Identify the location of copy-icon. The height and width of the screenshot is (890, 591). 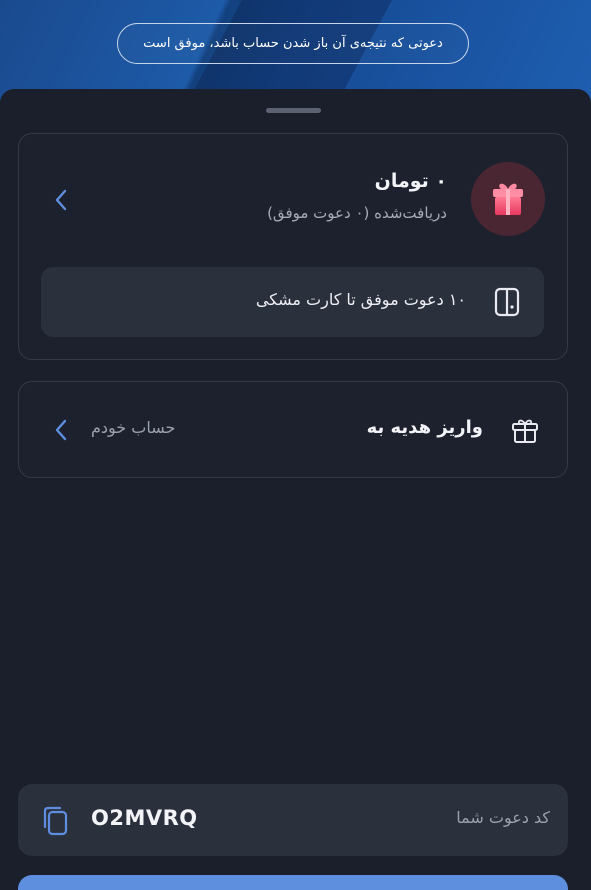
(55, 821).